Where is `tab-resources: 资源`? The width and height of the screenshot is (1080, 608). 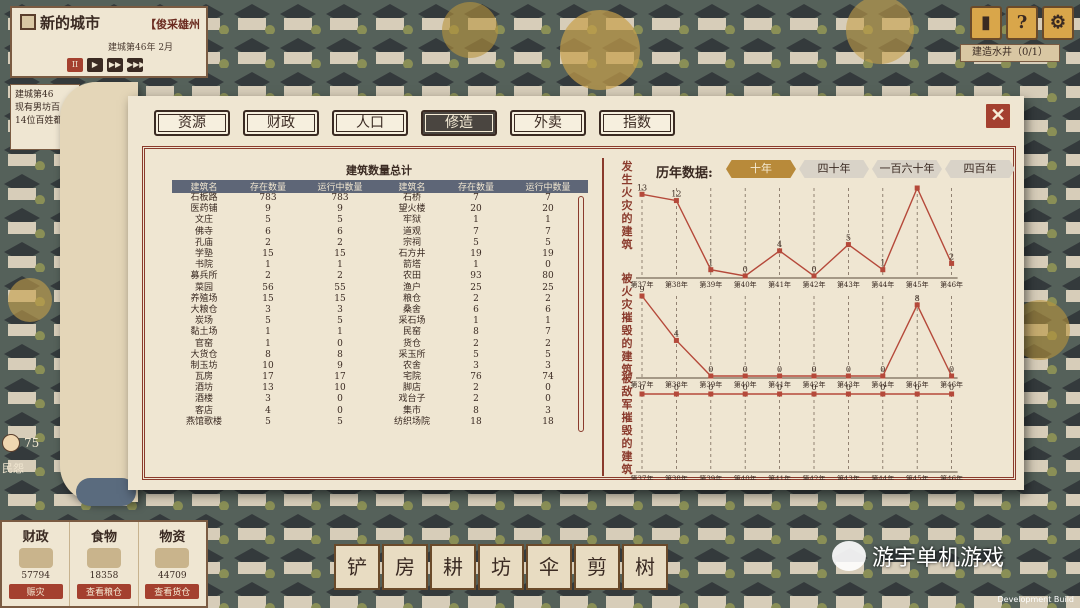
tab-resources: 资源 is located at coordinates (192, 123).